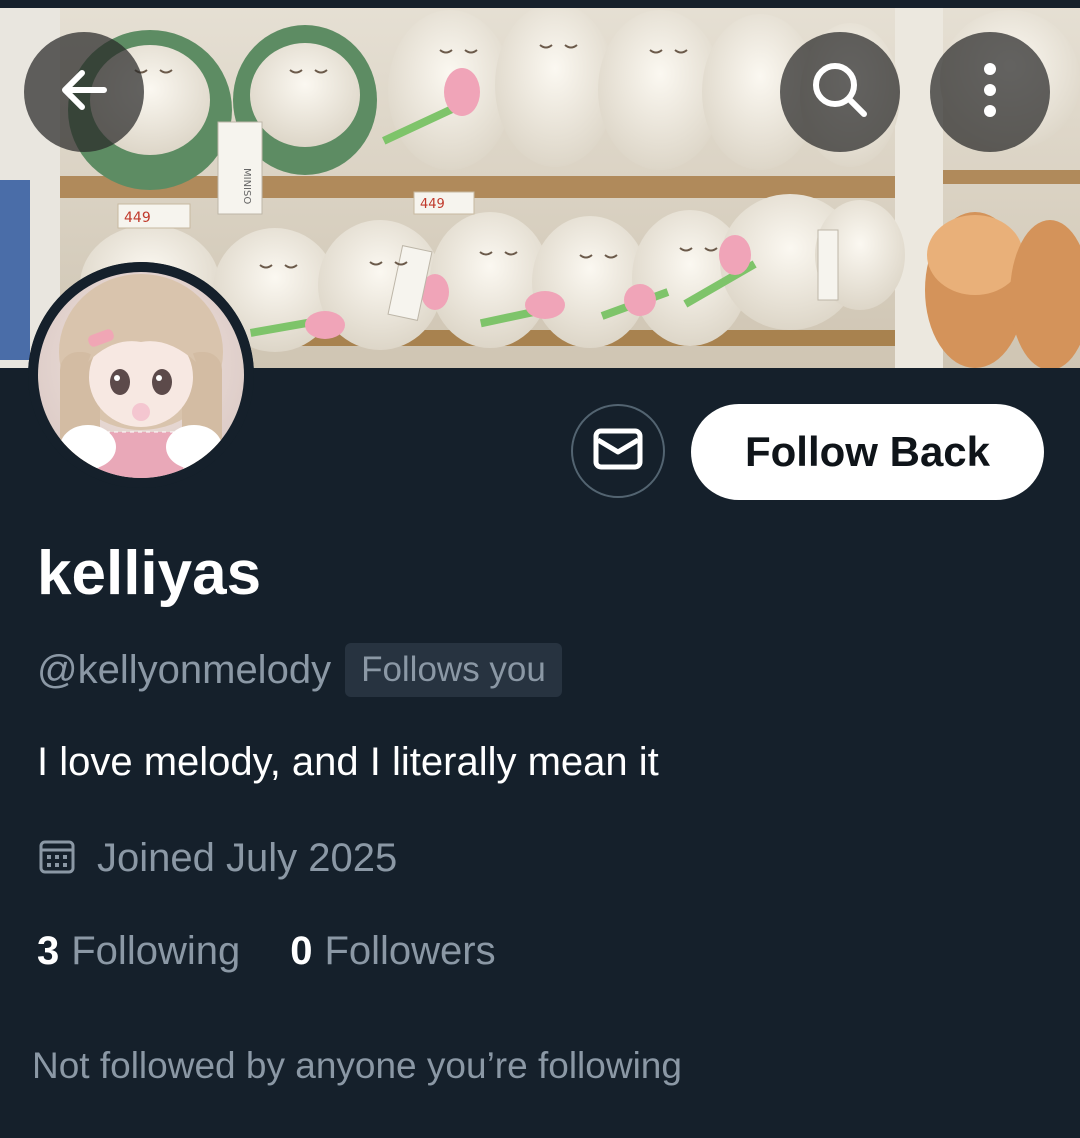  I want to click on message-button, so click(618, 451).